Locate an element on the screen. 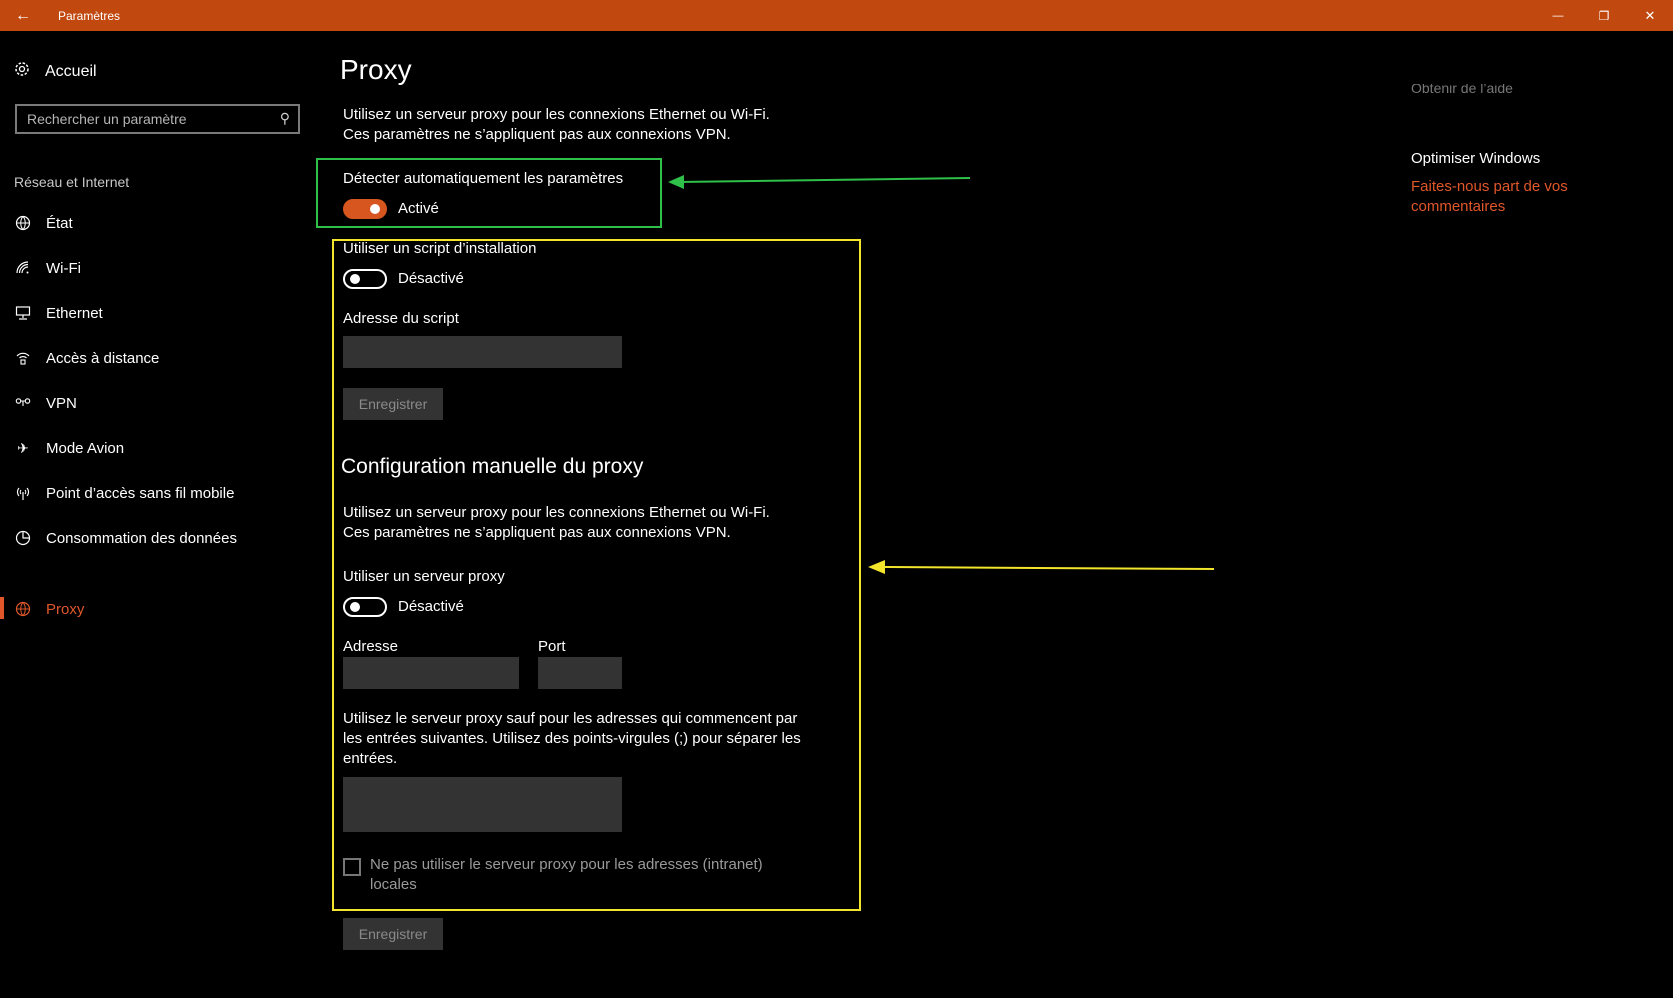 The height and width of the screenshot is (998, 1673). sidebar-item-etat: État is located at coordinates (43, 223).